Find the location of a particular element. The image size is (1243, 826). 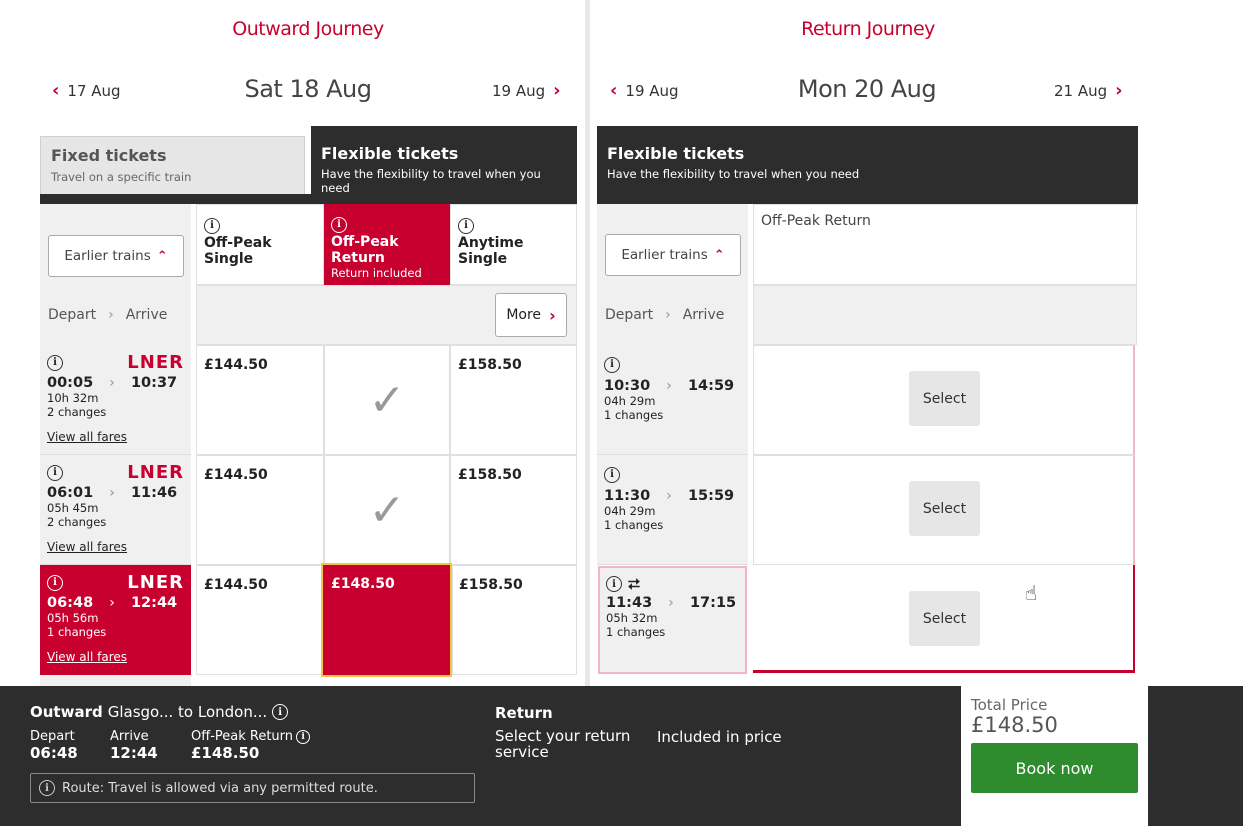

outward-depart-arrive-header: Depart › Arrive is located at coordinates (115, 315).